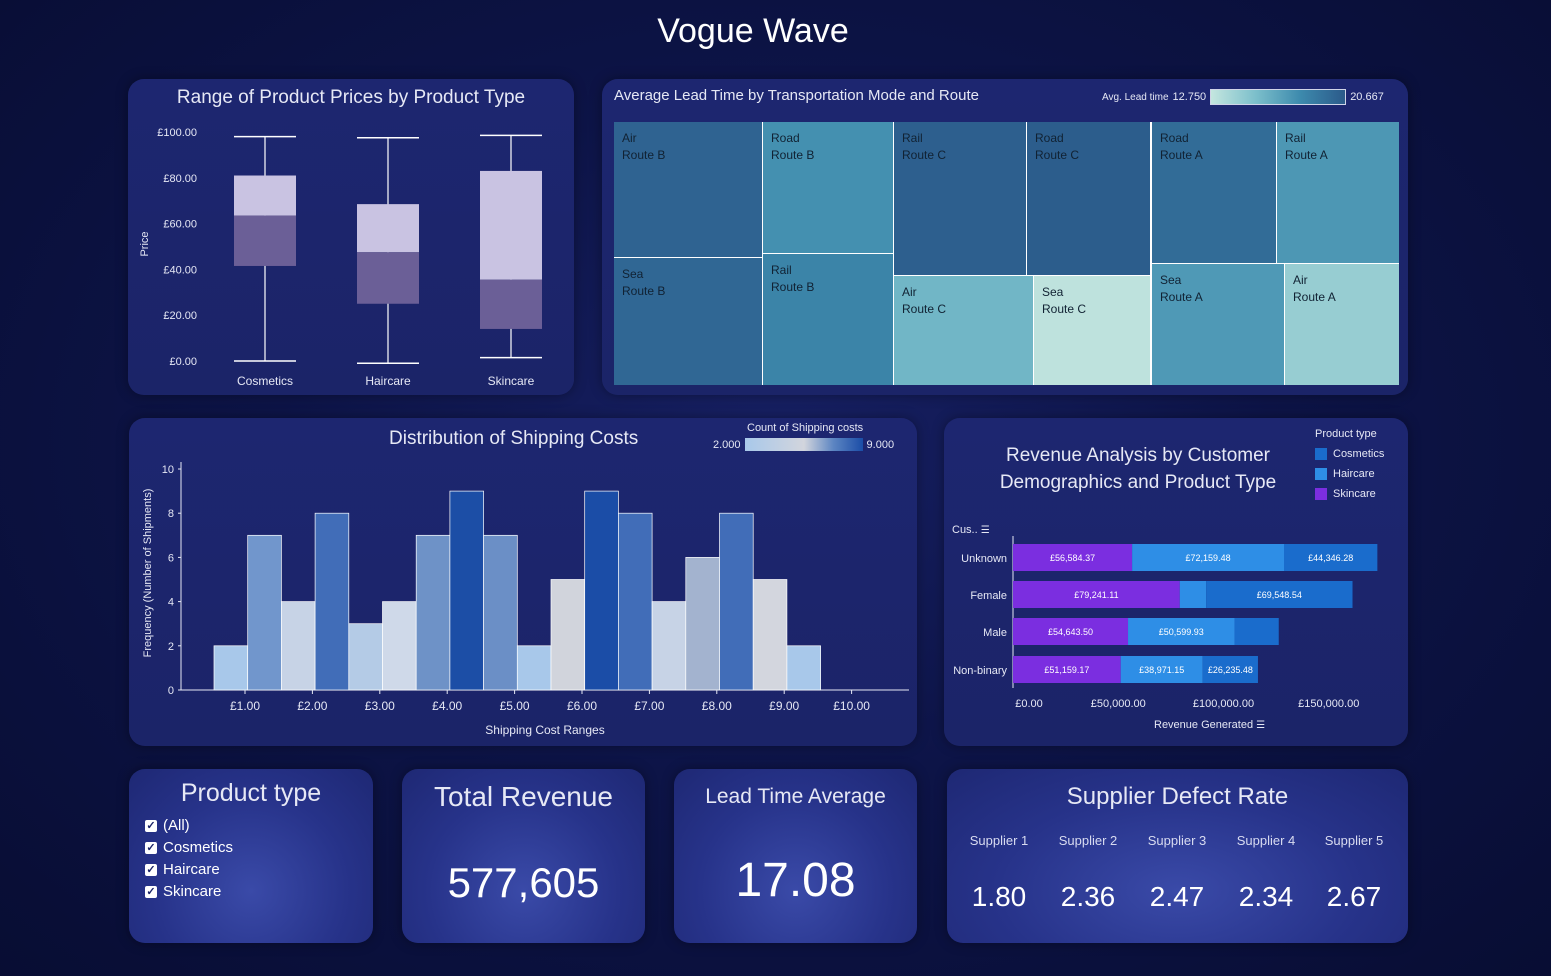 Image resolution: width=1551 pixels, height=976 pixels. I want to click on box-upper-cosmetics, so click(265, 195).